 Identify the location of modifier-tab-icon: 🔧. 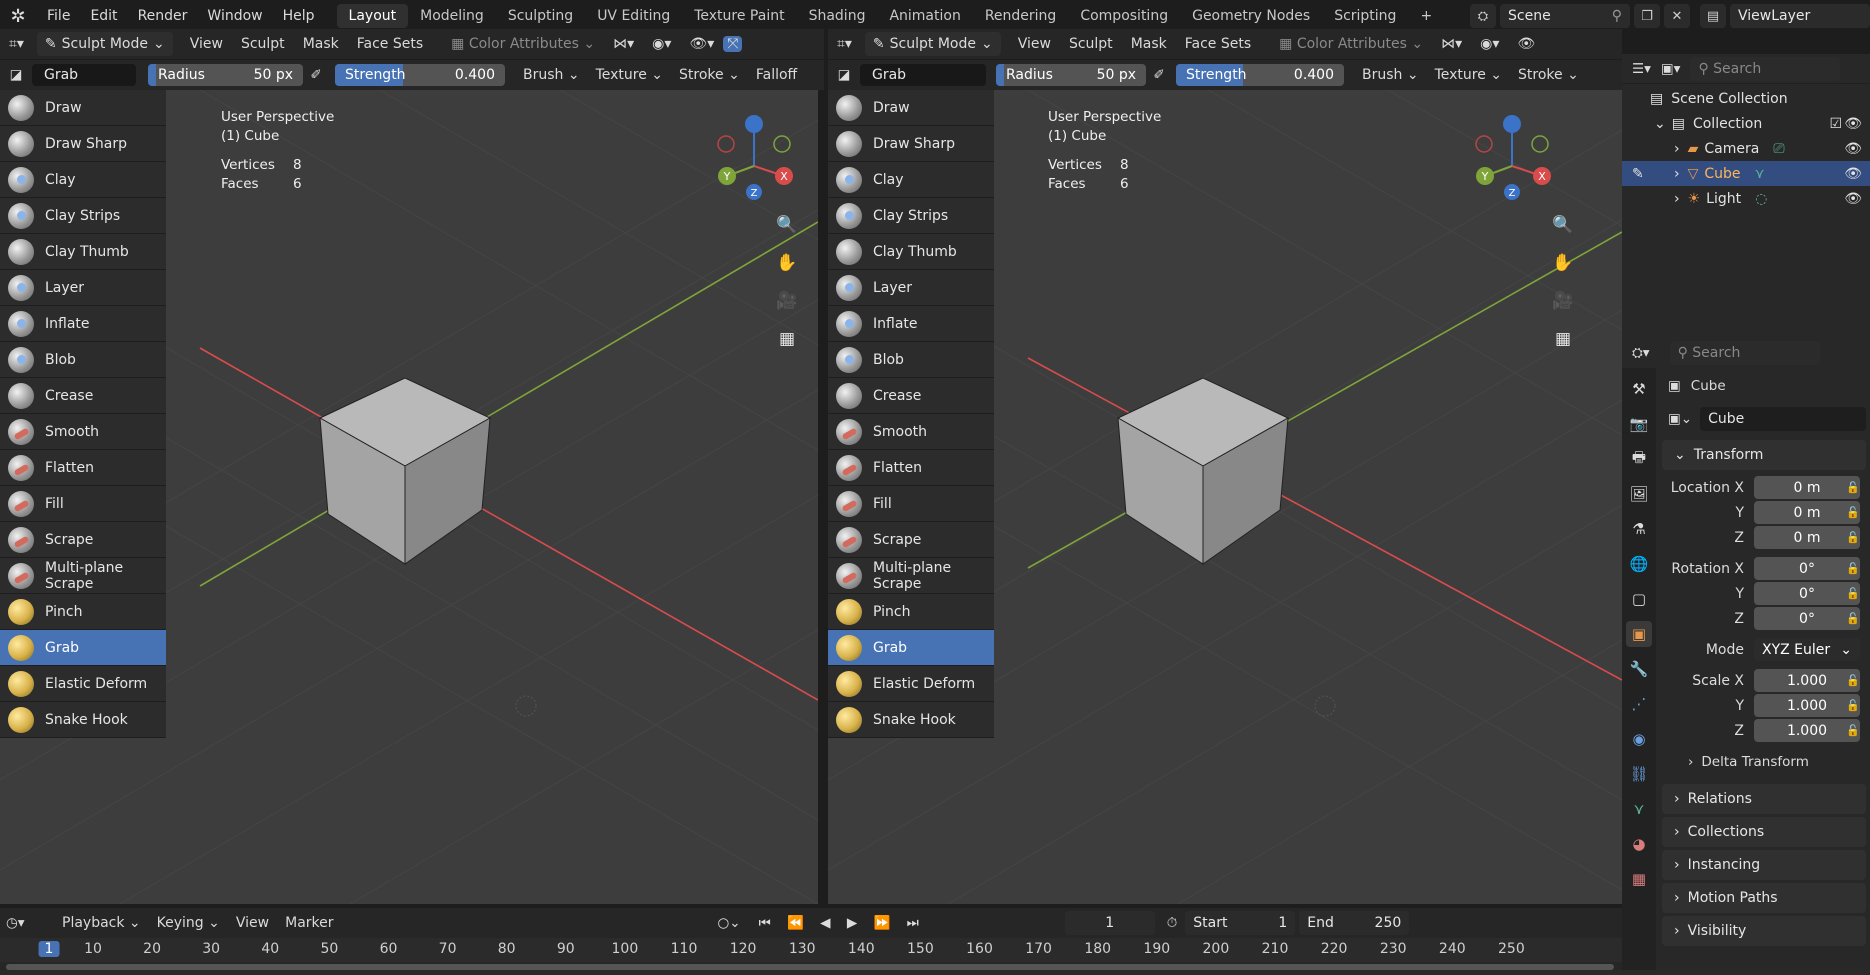
(1639, 669).